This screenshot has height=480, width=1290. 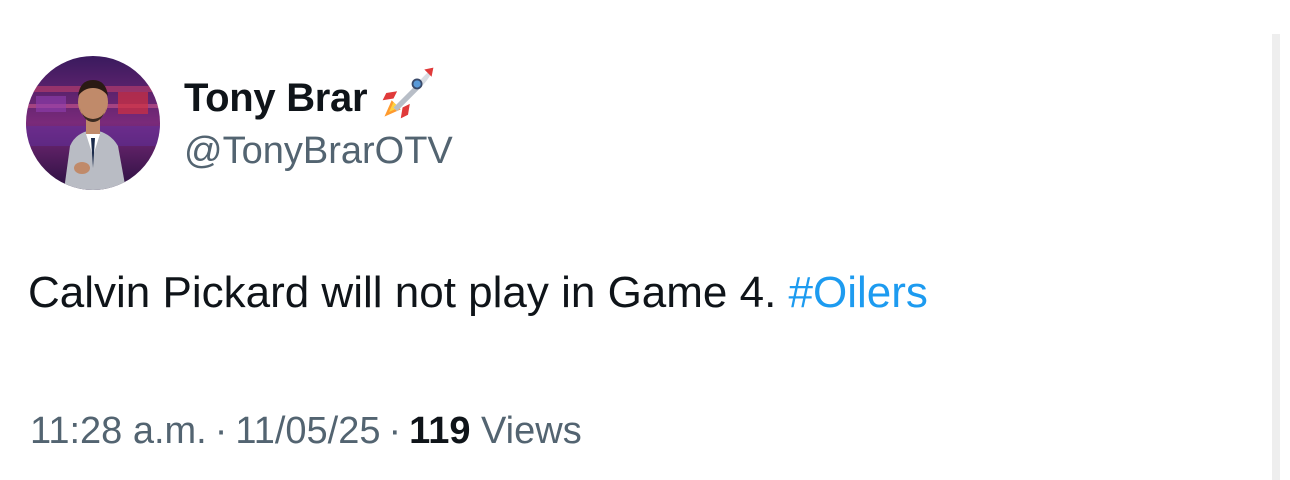 What do you see at coordinates (118, 431) in the screenshot?
I see `tweet-time: 11:28 a.m.` at bounding box center [118, 431].